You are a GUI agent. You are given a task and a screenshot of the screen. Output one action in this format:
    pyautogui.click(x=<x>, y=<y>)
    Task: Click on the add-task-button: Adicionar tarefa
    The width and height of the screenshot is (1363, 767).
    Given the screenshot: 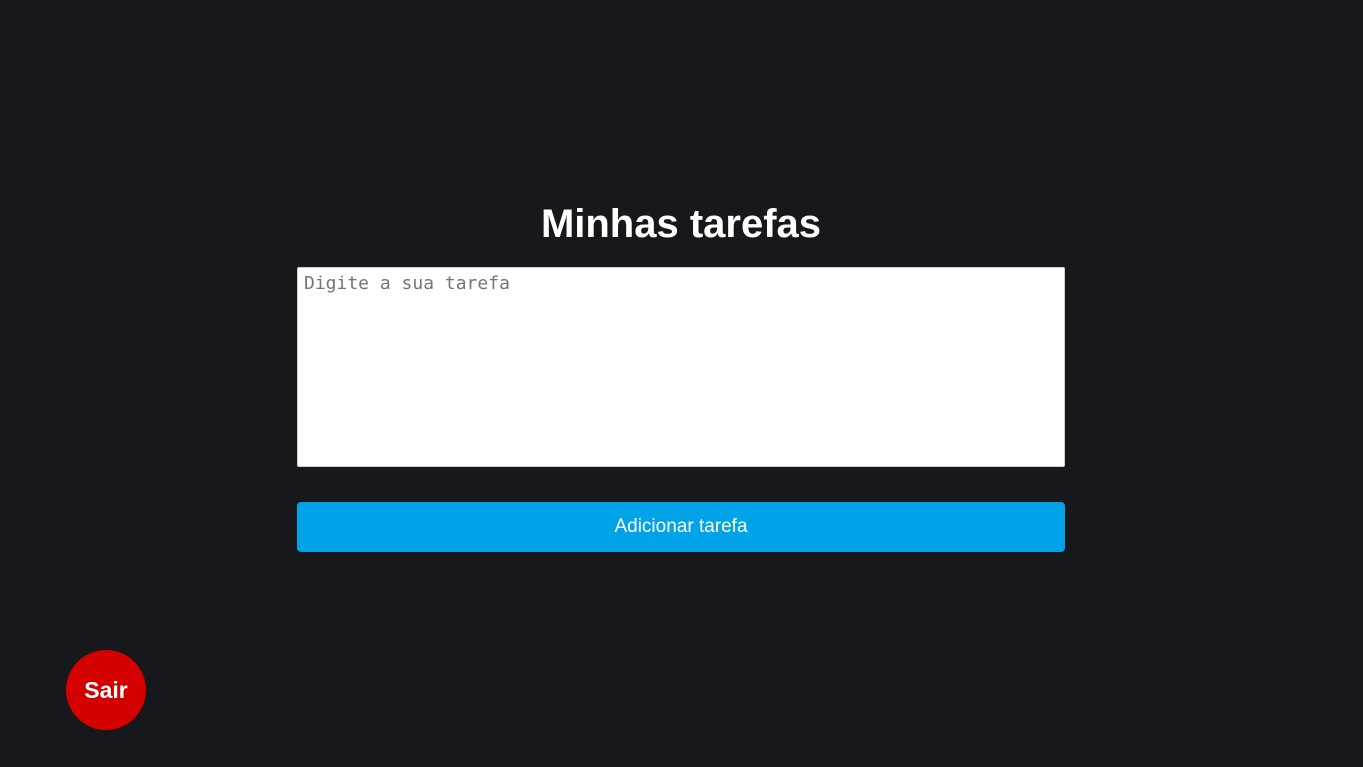 What is the action you would take?
    pyautogui.click(x=681, y=527)
    